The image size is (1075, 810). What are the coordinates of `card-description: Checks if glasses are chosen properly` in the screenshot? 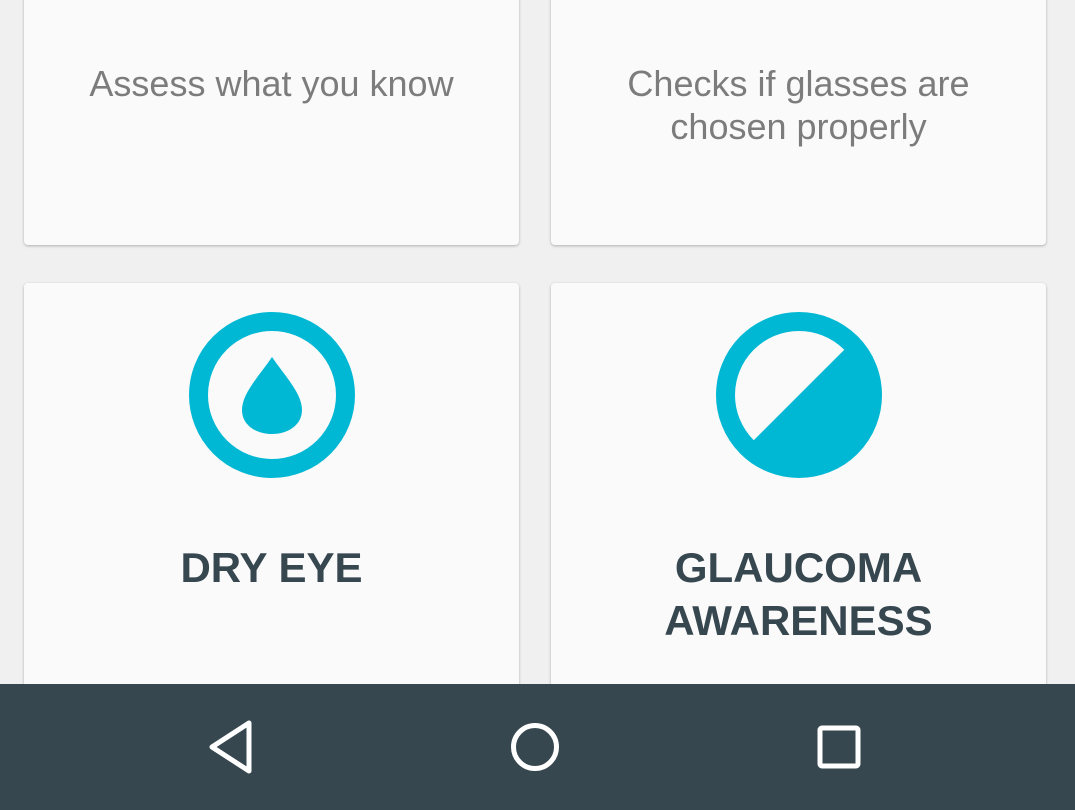 It's located at (798, 105).